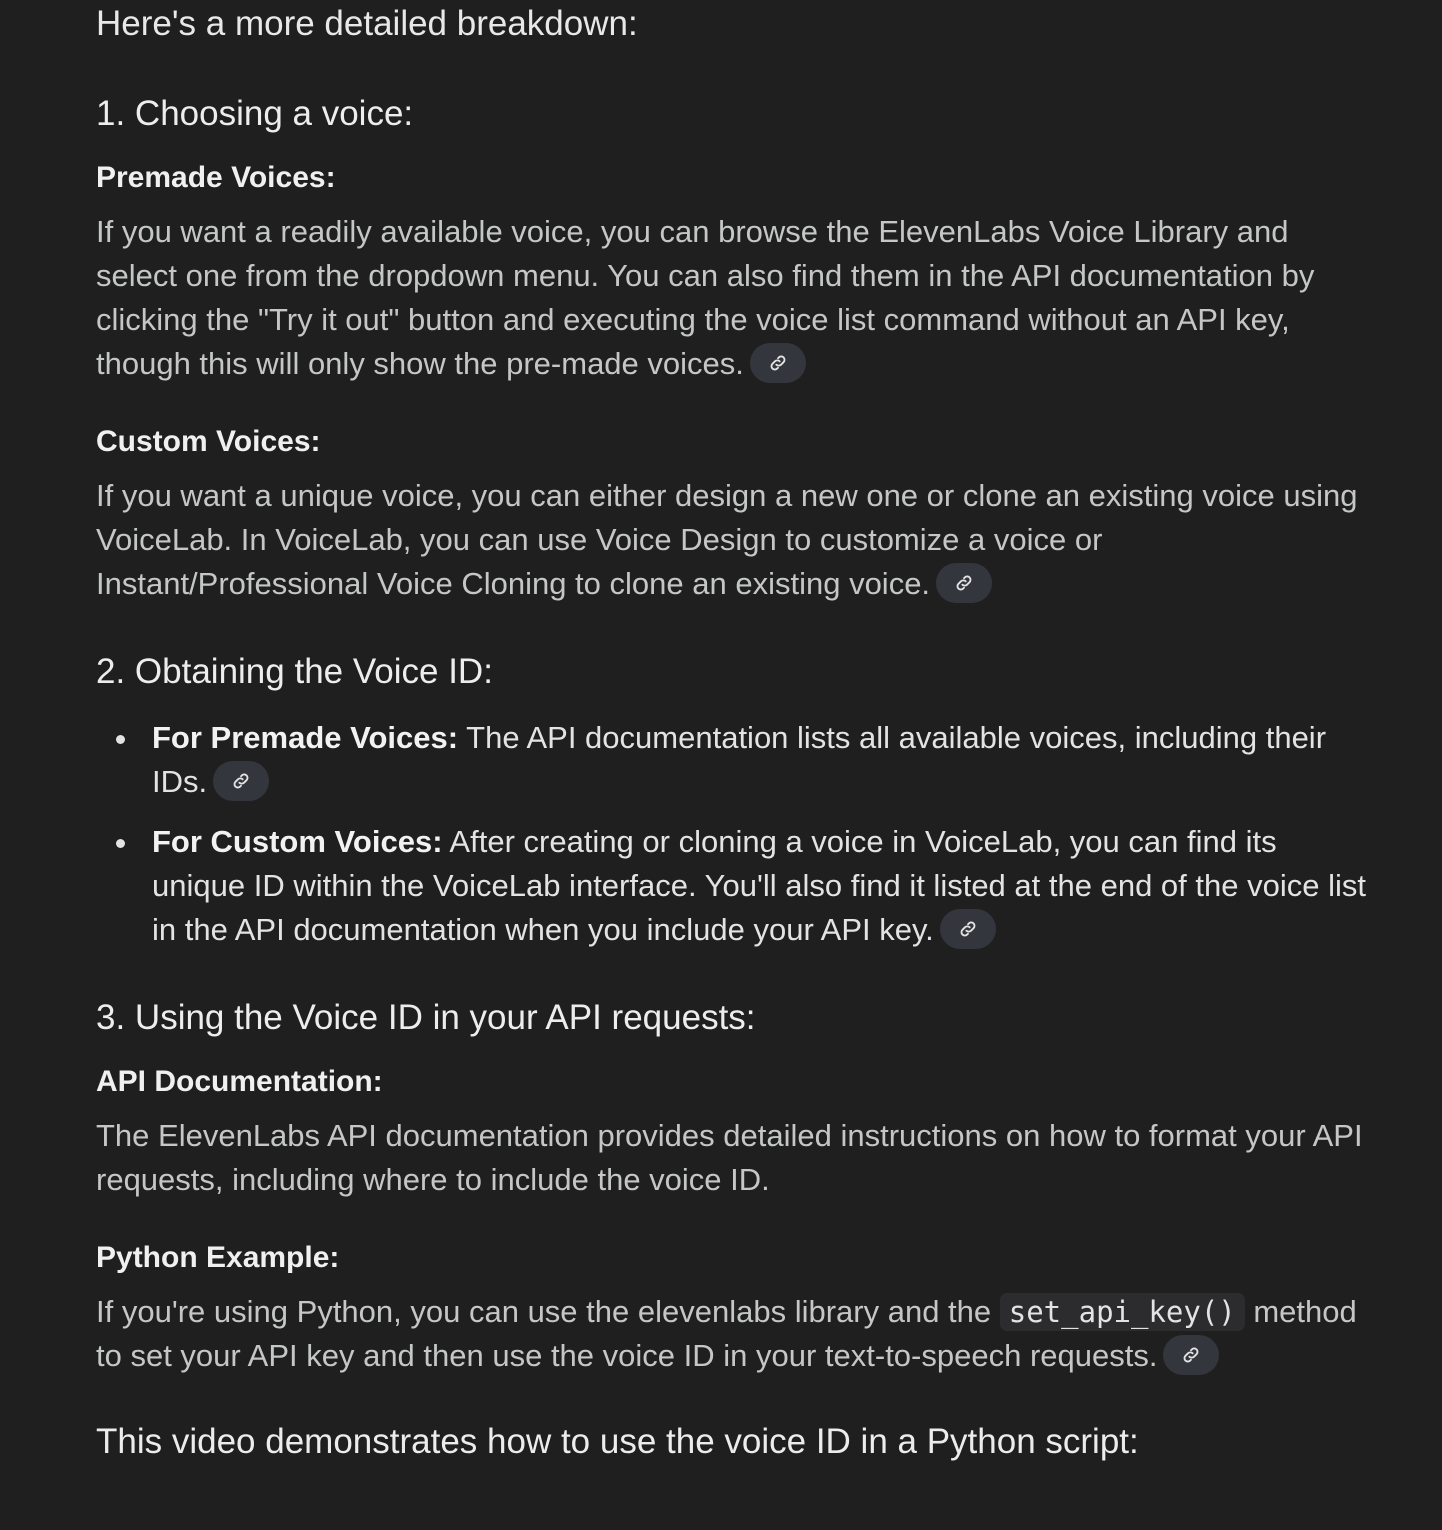  Describe the element at coordinates (239, 1081) in the screenshot. I see `subheading-api-documentation: API Documentation:` at that location.